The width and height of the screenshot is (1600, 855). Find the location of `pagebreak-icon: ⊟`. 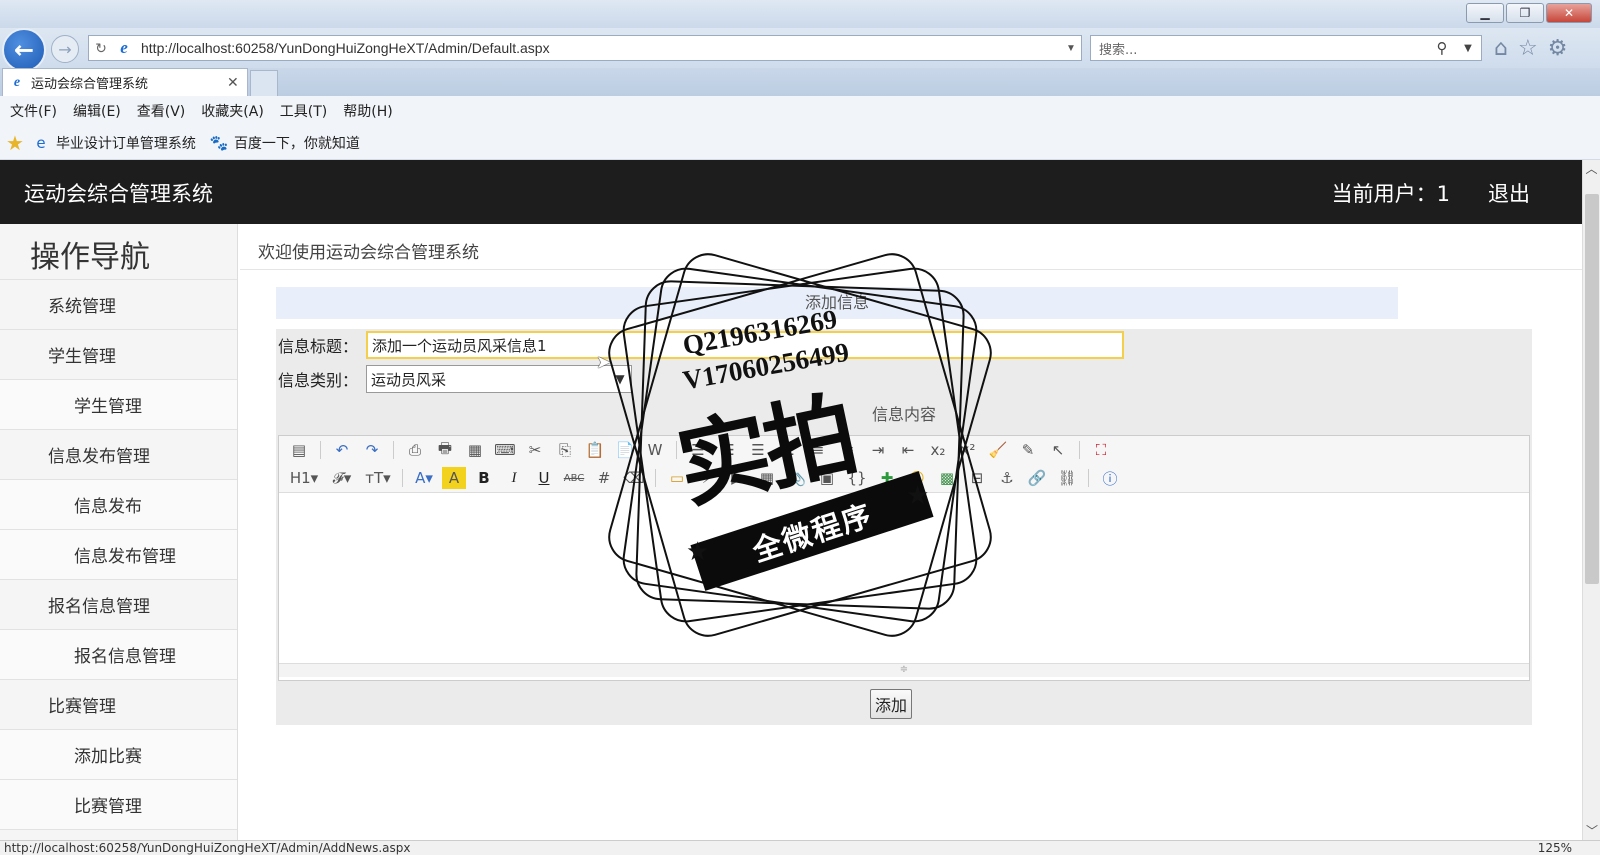

pagebreak-icon: ⊟ is located at coordinates (977, 478).